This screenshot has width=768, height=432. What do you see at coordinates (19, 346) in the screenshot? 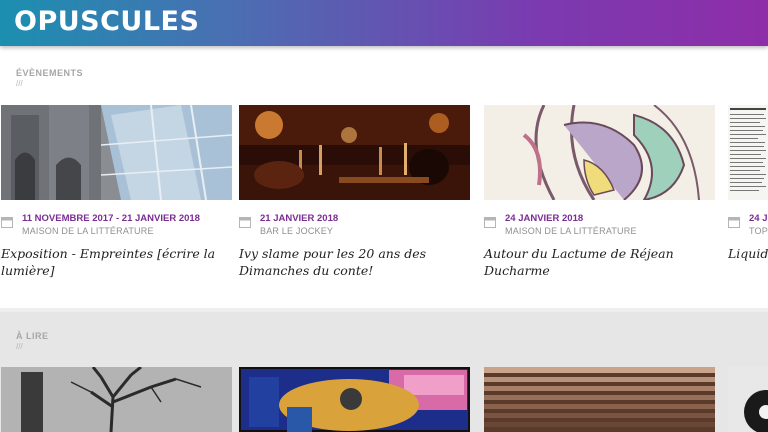
I see `reading-section-slashes: ///` at bounding box center [19, 346].